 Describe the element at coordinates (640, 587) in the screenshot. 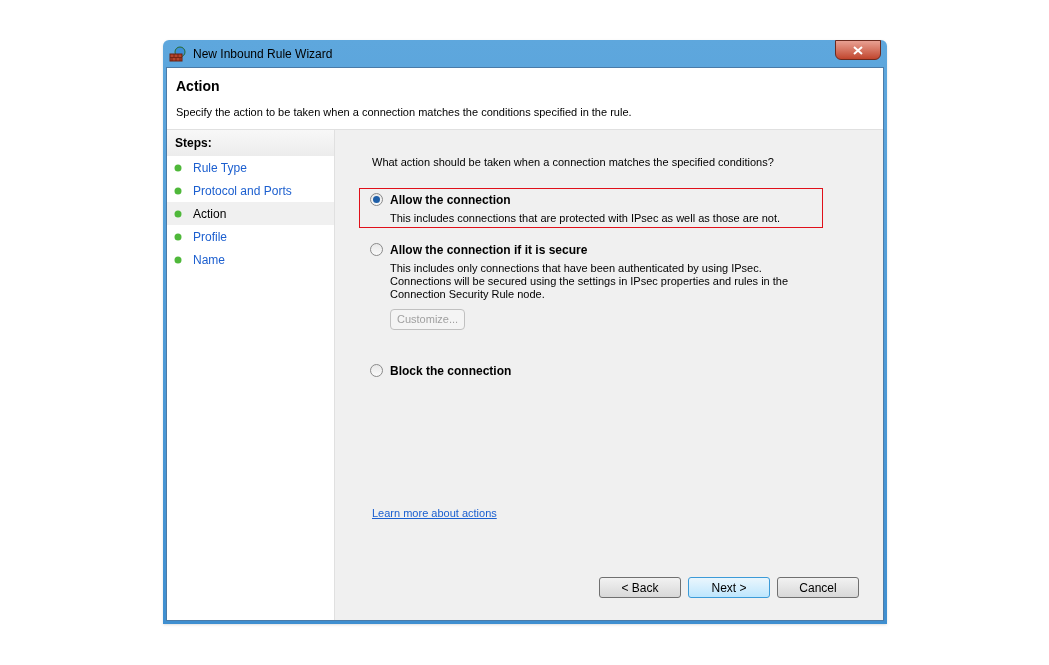

I see `dialog-button: < Back` at that location.